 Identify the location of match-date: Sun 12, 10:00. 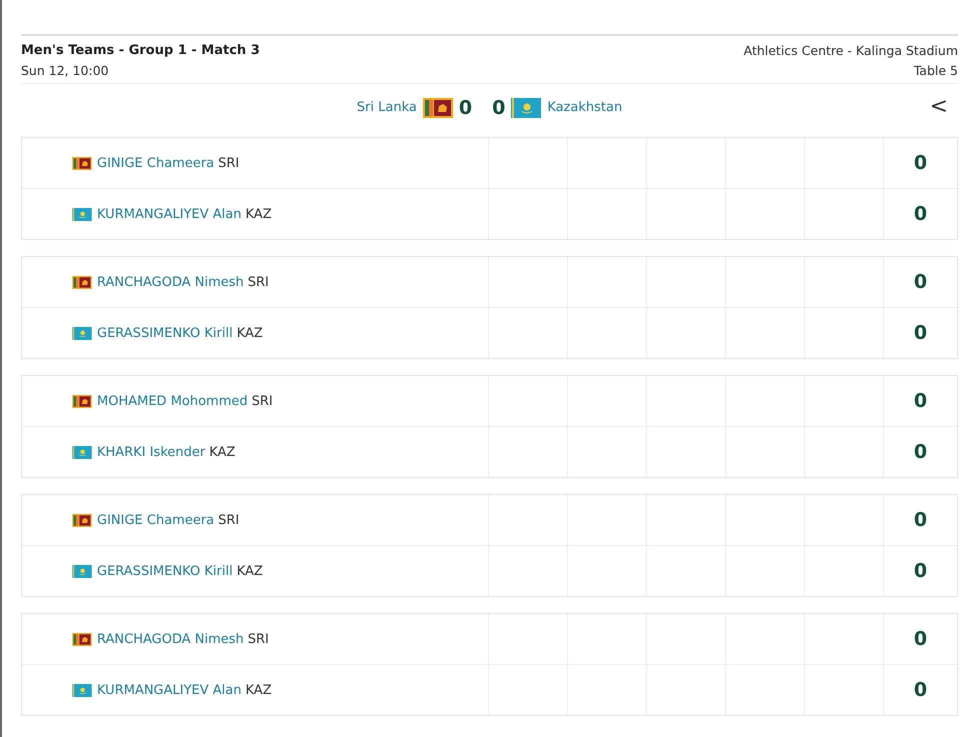
(65, 70).